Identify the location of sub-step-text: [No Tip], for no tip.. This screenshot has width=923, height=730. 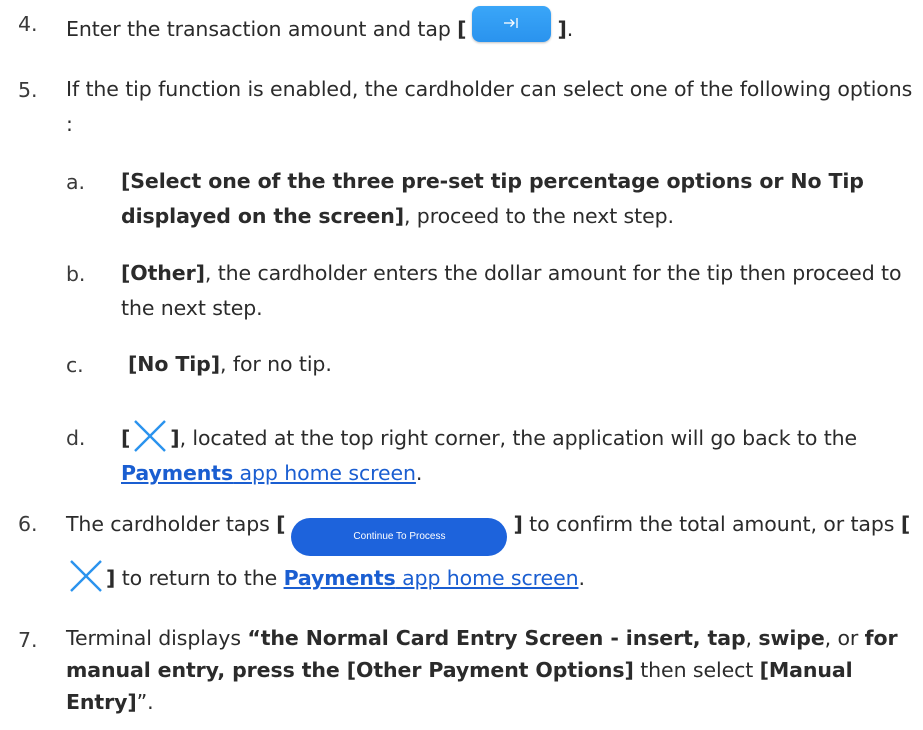
(230, 364).